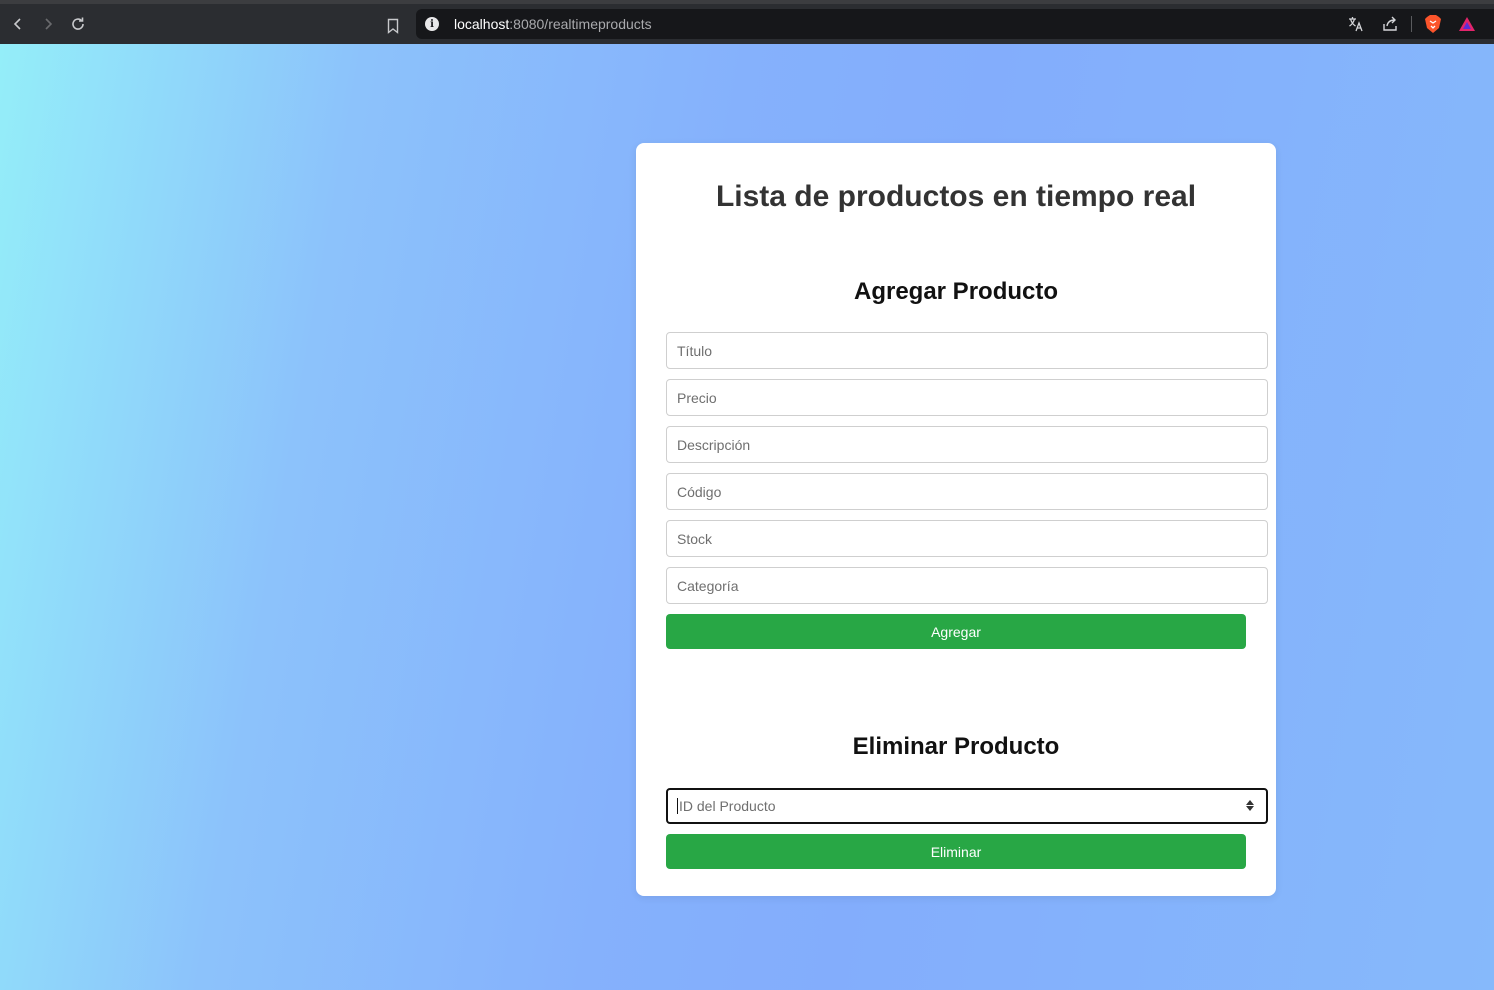 The height and width of the screenshot is (990, 1494). I want to click on url-host: localhost, so click(482, 24).